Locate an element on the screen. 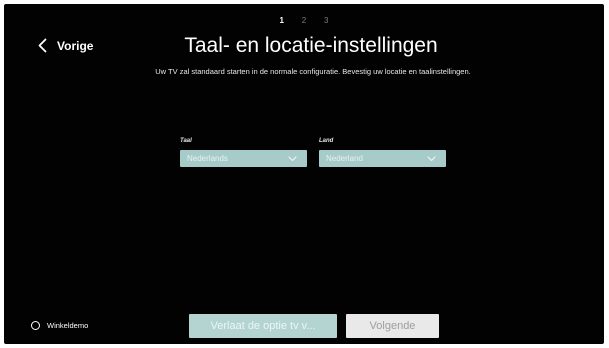  step-indicator: 1 2 3 is located at coordinates (304, 20).